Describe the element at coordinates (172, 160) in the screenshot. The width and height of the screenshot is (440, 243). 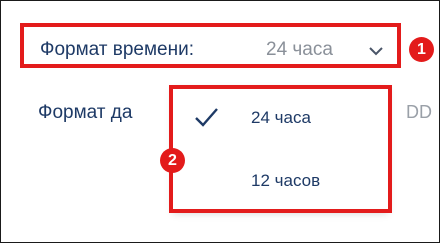
I see `annotation-badge-2: 2` at that location.